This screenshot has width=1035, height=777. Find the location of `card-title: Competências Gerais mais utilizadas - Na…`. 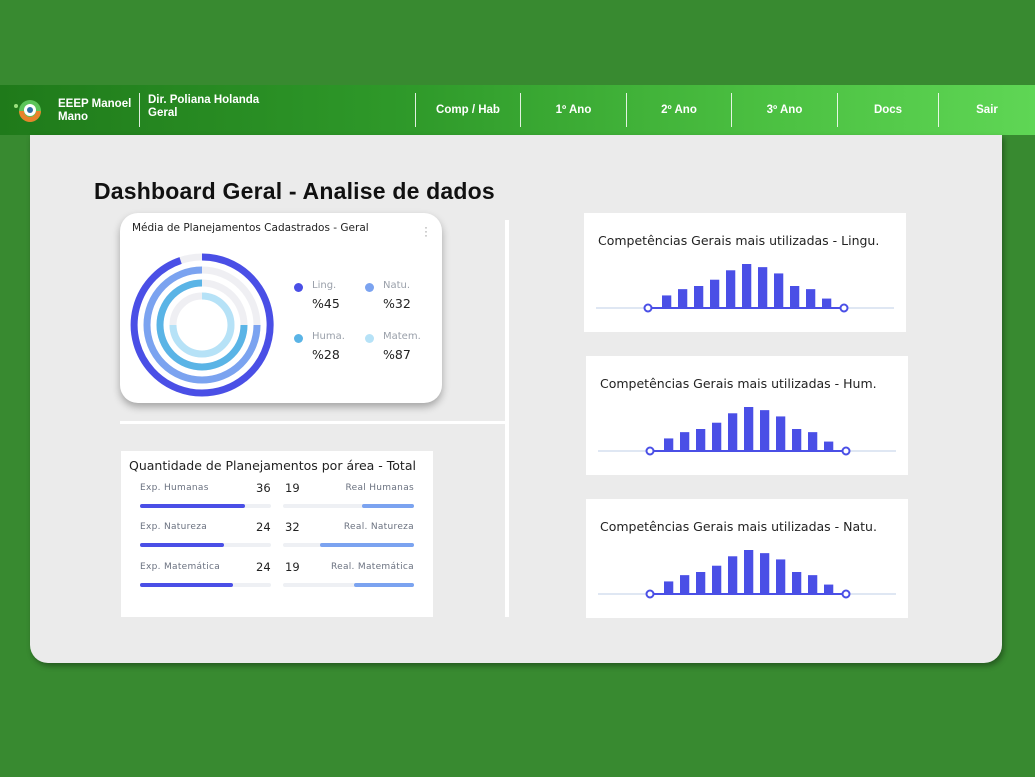

card-title: Competências Gerais mais utilizadas - Na… is located at coordinates (738, 526).